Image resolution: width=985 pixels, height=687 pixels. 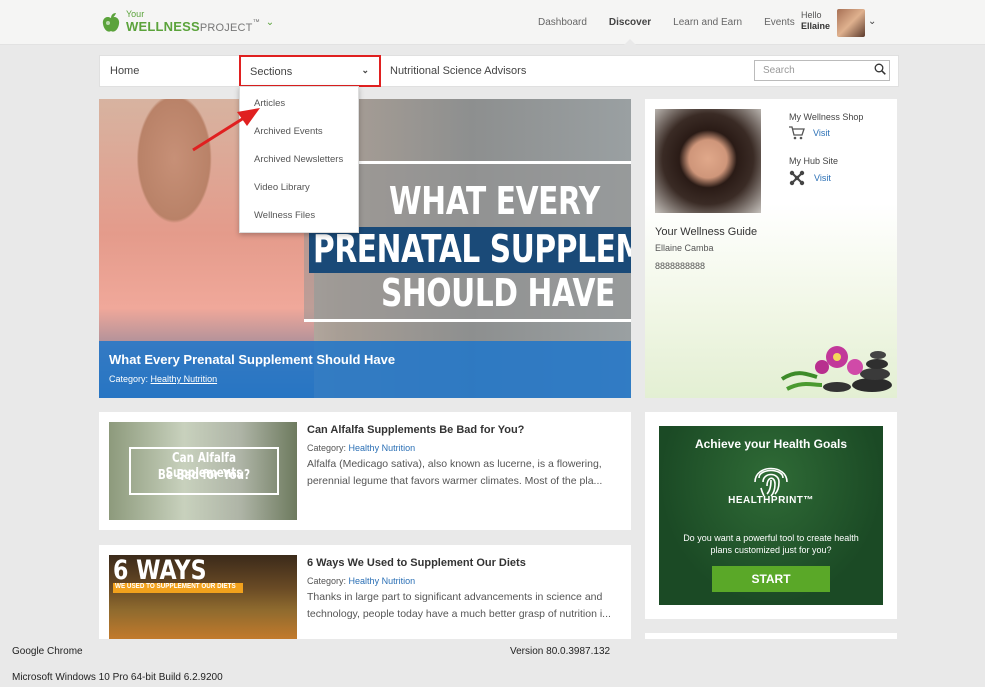 What do you see at coordinates (47, 651) in the screenshot?
I see `browser-name: Google Chrome` at bounding box center [47, 651].